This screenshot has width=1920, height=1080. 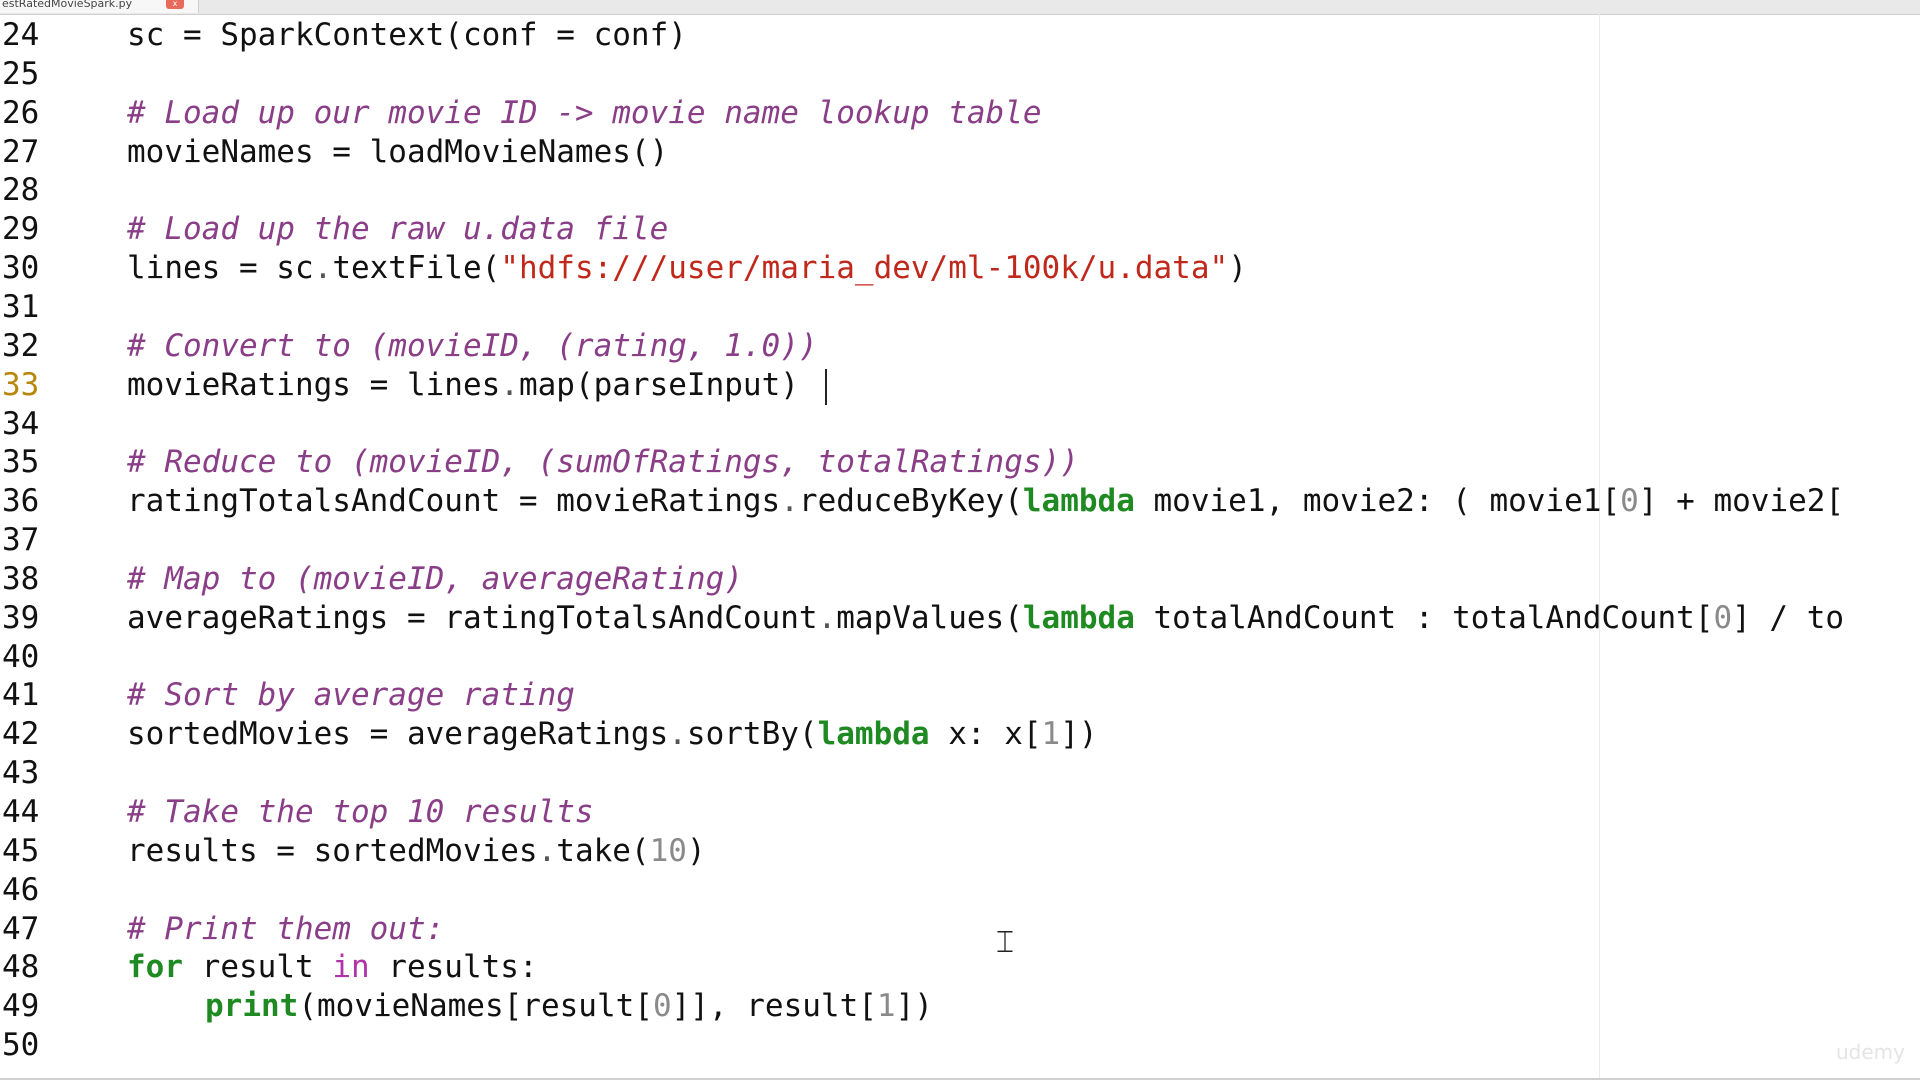 I want to click on code-text: results = sortedMovies.take(10), so click(x=416, y=851).